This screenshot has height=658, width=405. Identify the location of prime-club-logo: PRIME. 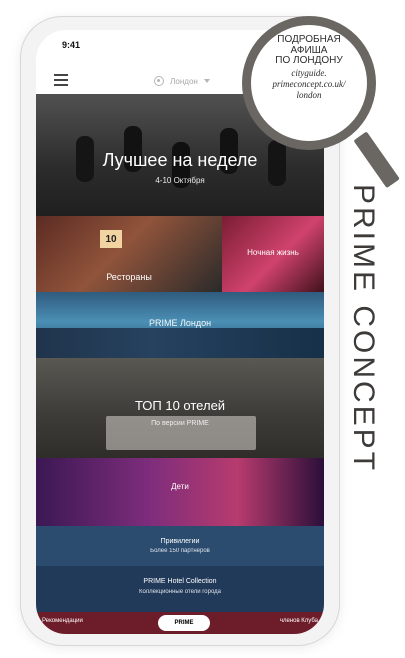
(184, 623).